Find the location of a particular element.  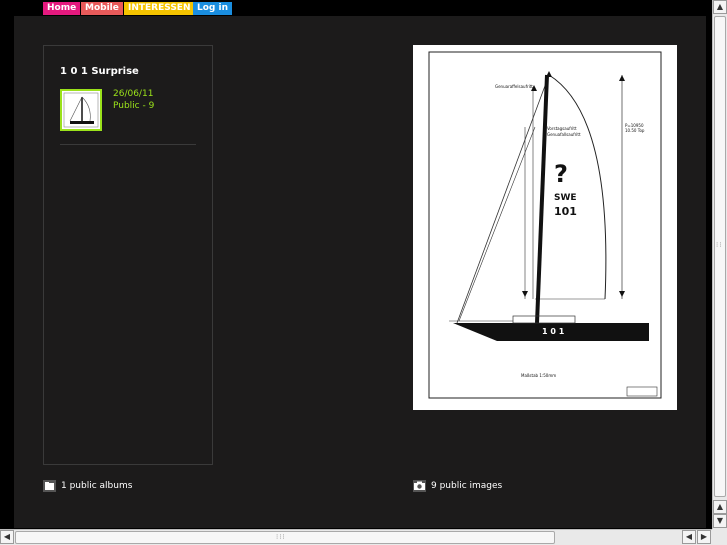

drawing-sail-country: SWE is located at coordinates (565, 198).